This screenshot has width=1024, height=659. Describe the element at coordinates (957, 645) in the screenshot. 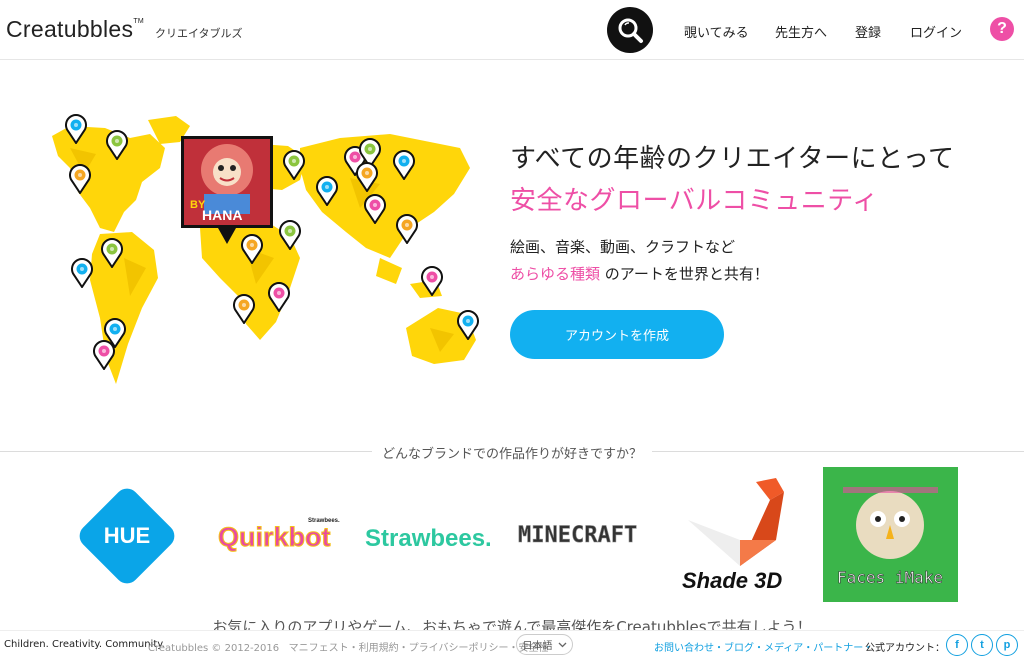

I see `facebook-icon: f` at that location.